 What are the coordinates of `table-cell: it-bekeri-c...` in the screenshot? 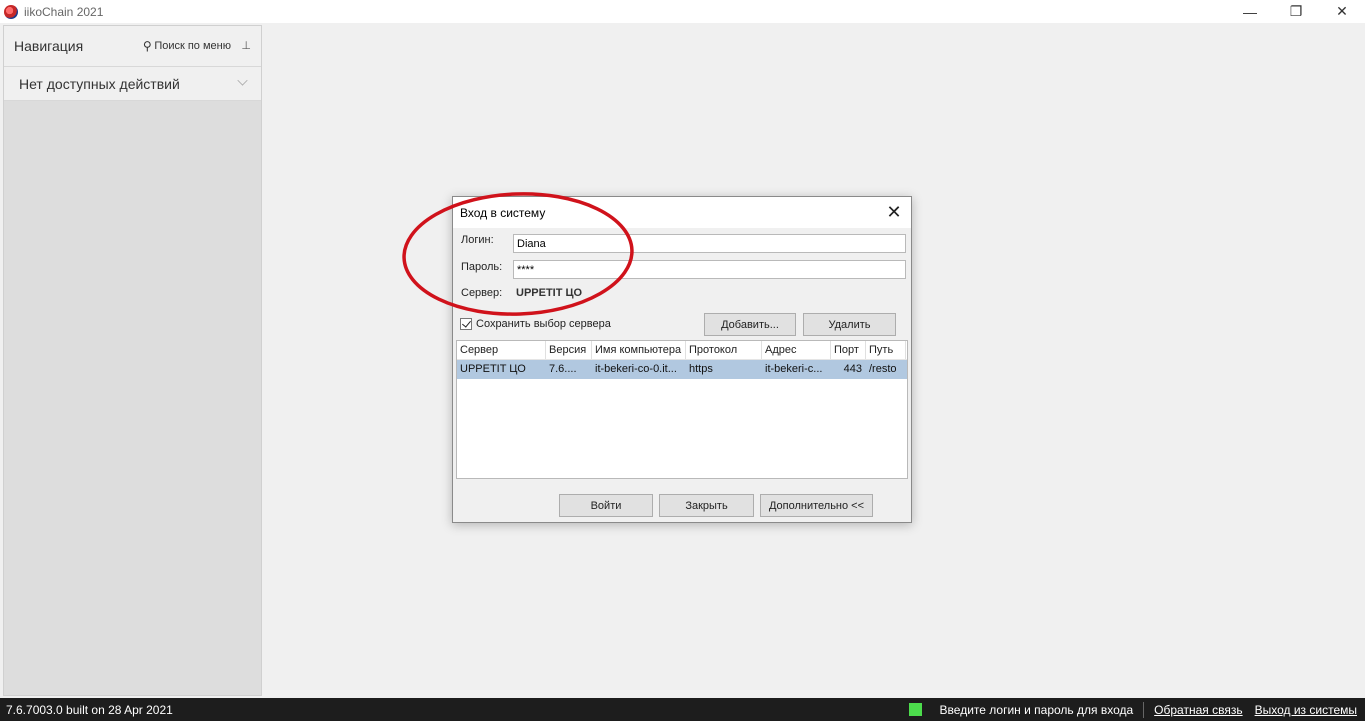 It's located at (794, 369).